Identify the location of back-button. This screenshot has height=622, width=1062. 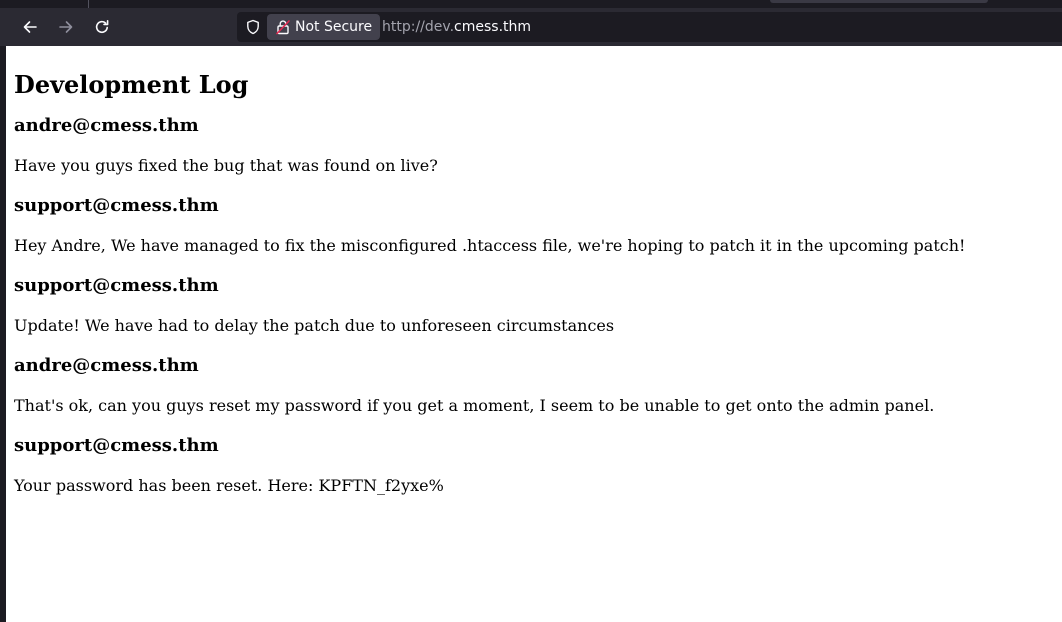
(30, 27).